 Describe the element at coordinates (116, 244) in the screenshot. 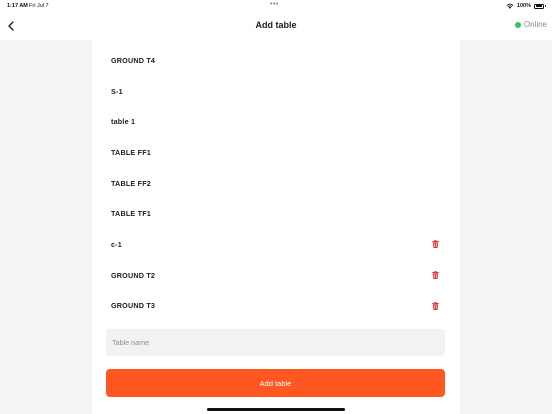

I see `table-name: c-1` at that location.